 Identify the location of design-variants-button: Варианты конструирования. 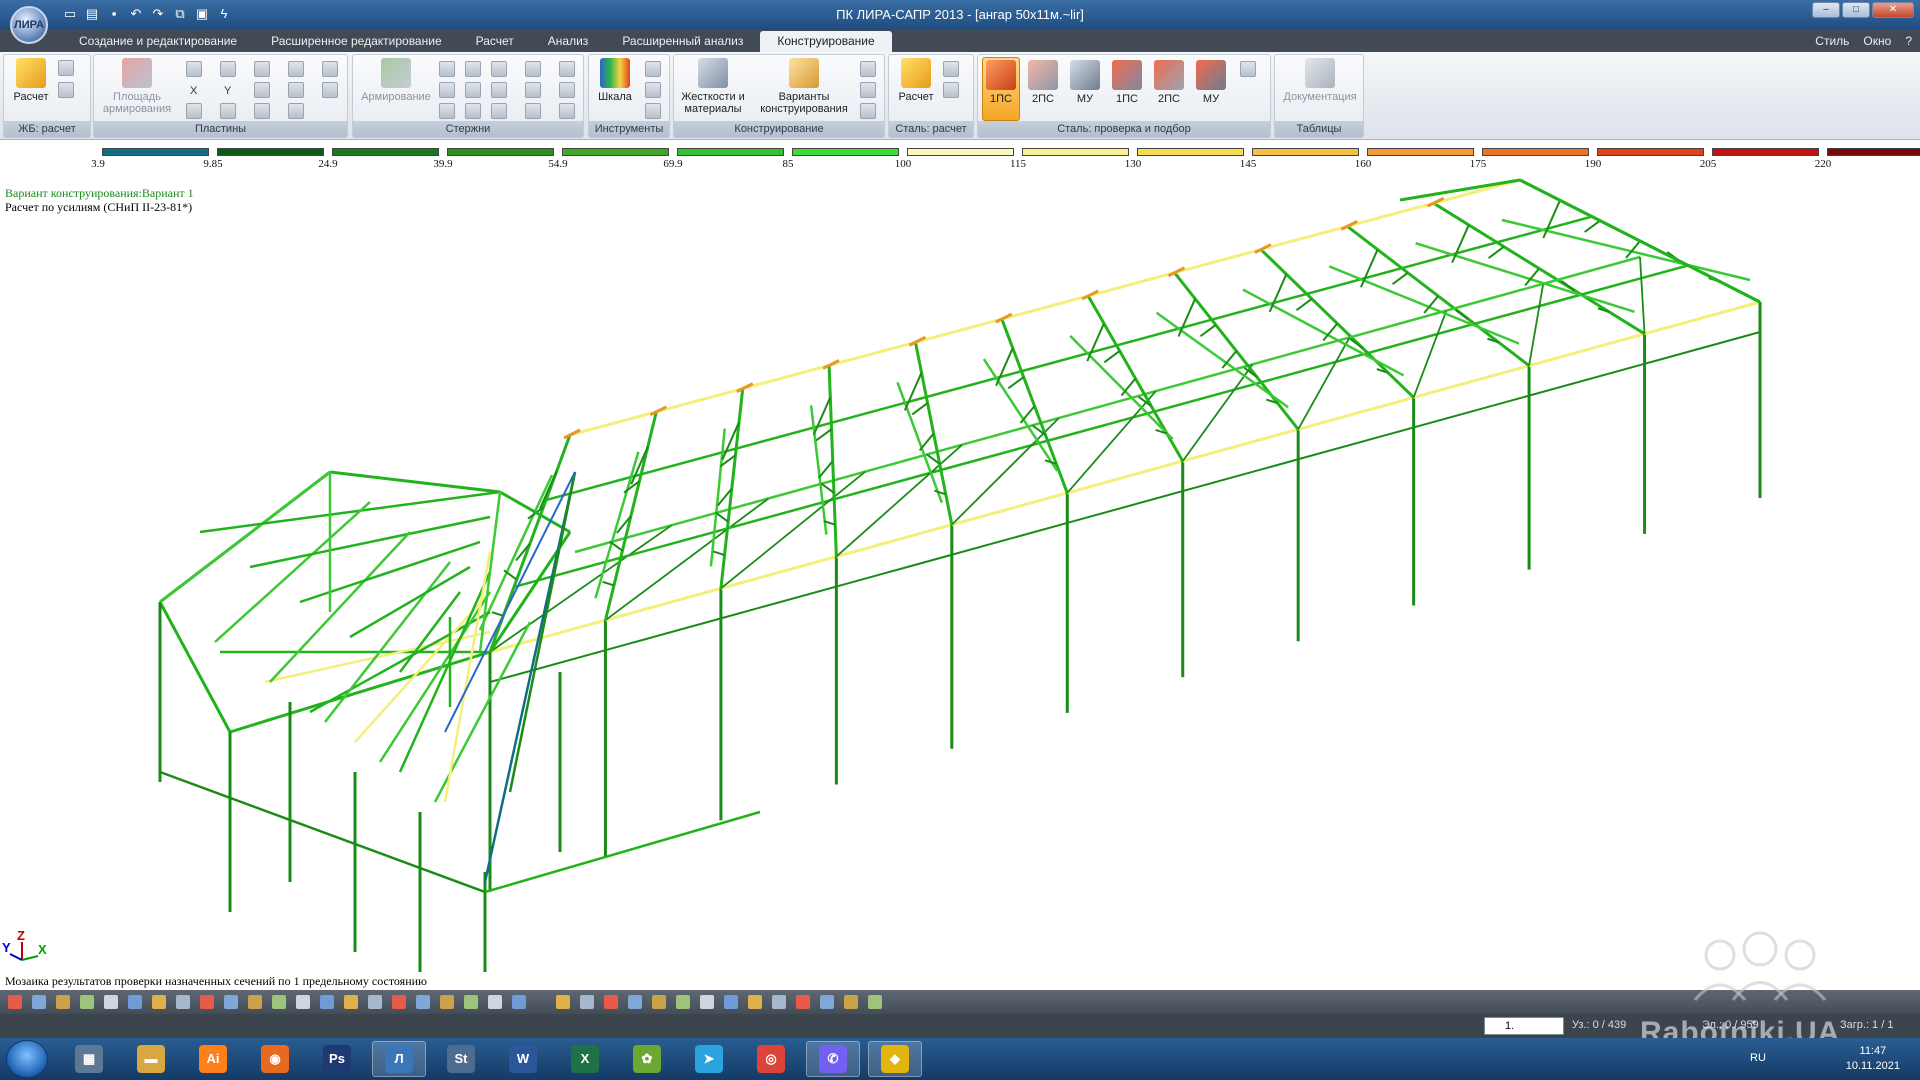
(804, 86).